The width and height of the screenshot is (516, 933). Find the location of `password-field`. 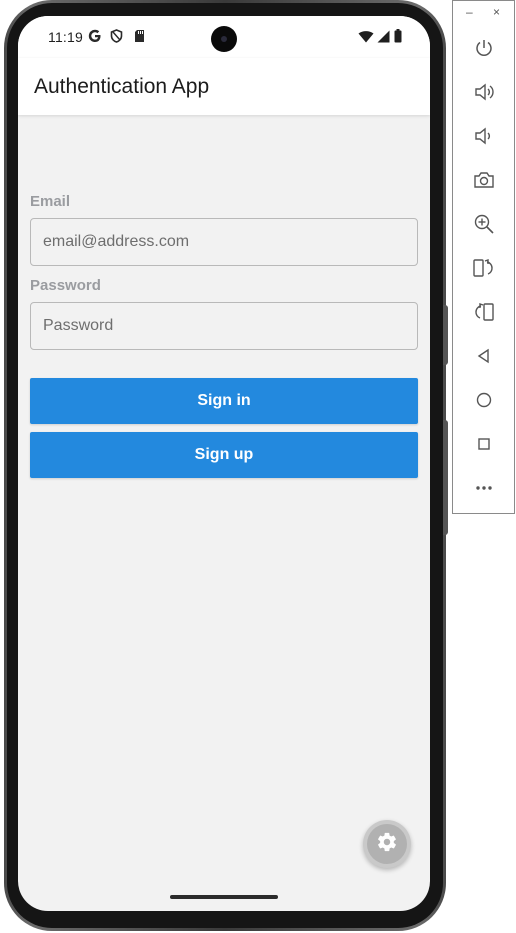

password-field is located at coordinates (224, 326).